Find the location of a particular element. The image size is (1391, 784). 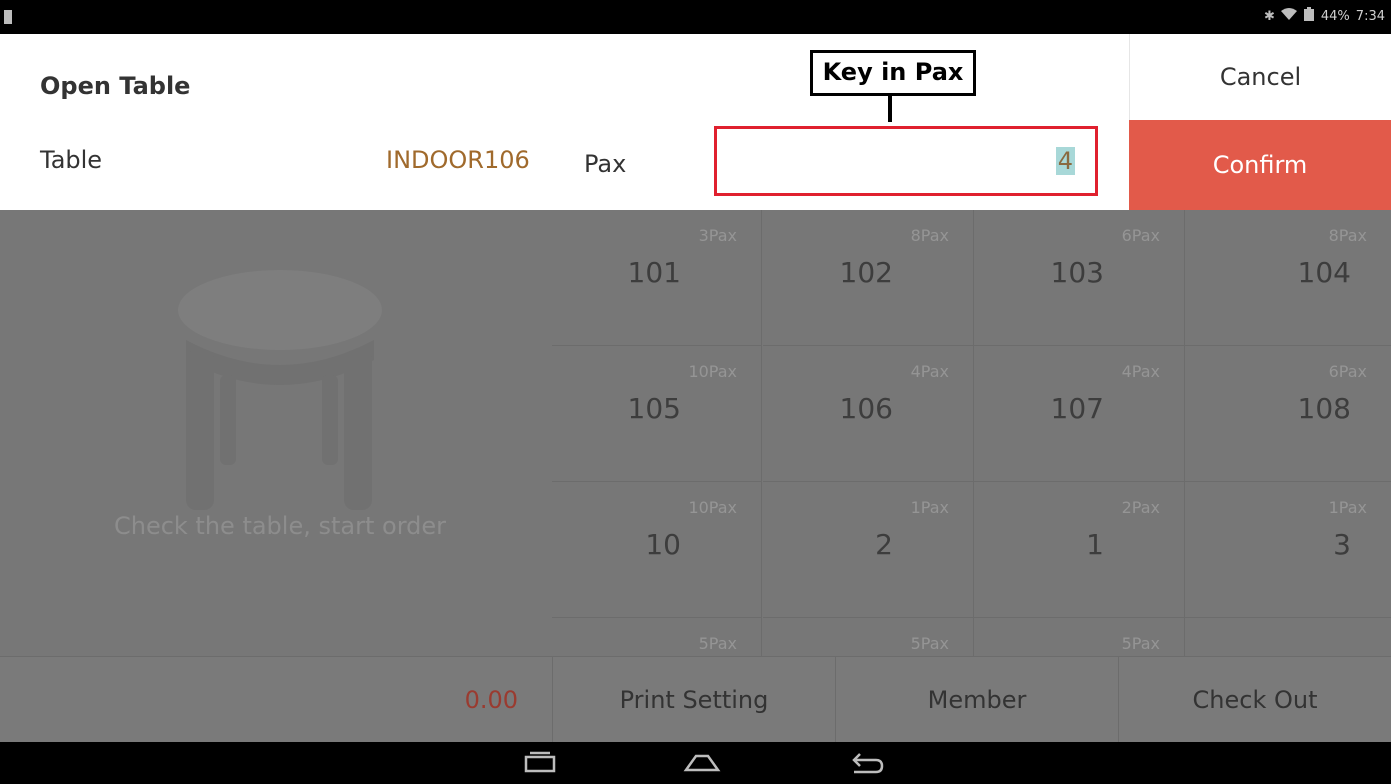

table-number: 10 is located at coordinates (663, 544).